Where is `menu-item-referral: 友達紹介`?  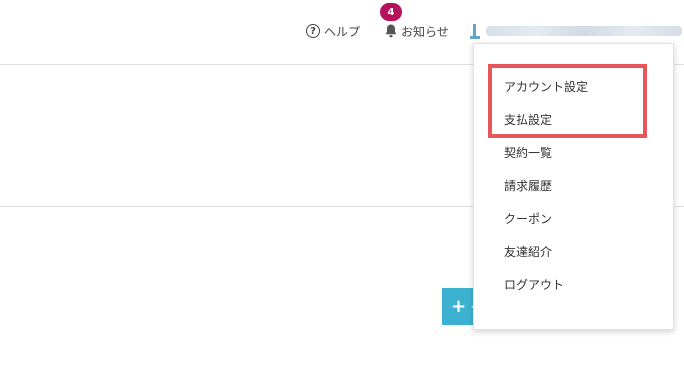 menu-item-referral: 友達紹介 is located at coordinates (528, 252).